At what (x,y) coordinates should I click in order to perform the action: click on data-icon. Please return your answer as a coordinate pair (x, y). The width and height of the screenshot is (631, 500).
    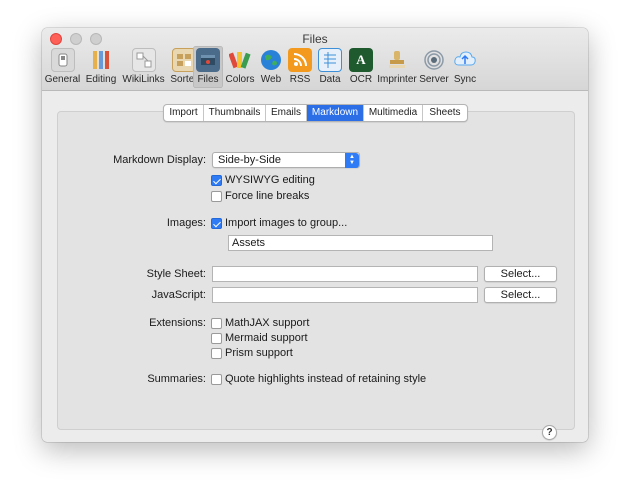
    Looking at the image, I should click on (330, 60).